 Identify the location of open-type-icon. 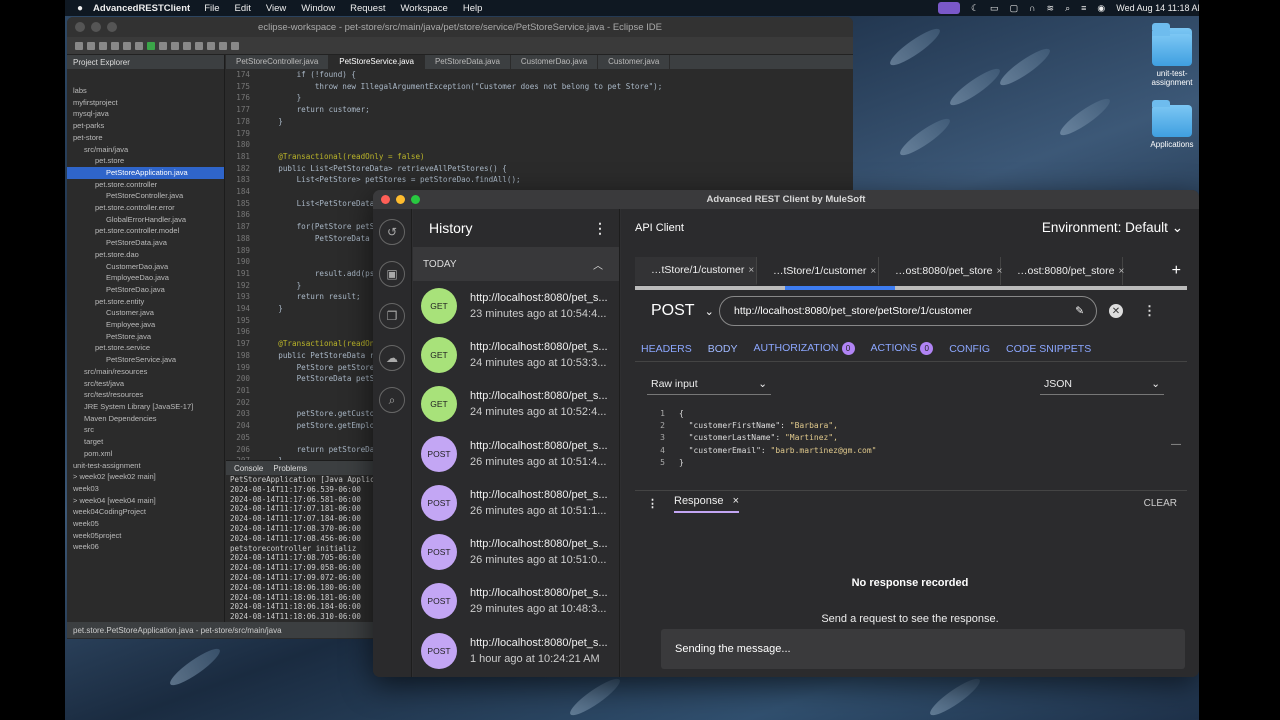
(187, 45).